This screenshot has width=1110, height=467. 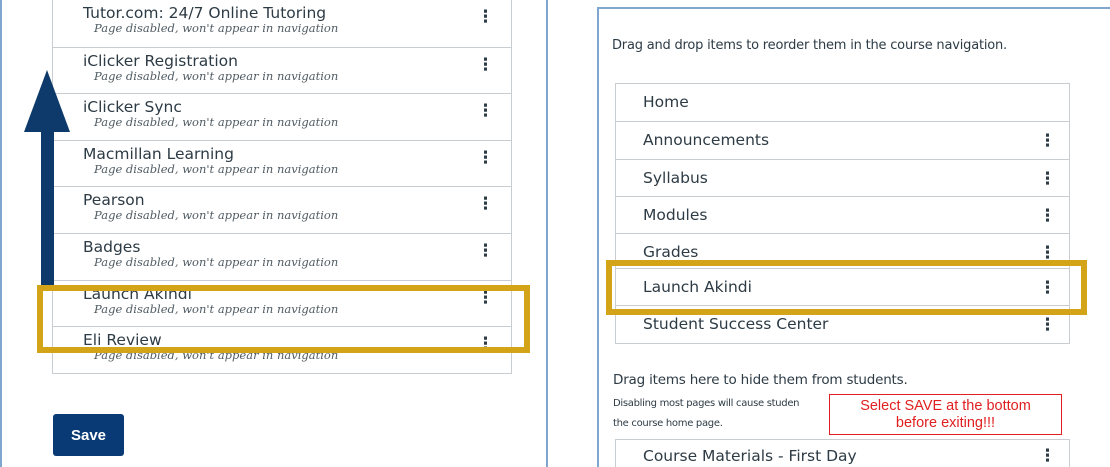 What do you see at coordinates (160, 60) in the screenshot?
I see `item-title: iClicker Registration` at bounding box center [160, 60].